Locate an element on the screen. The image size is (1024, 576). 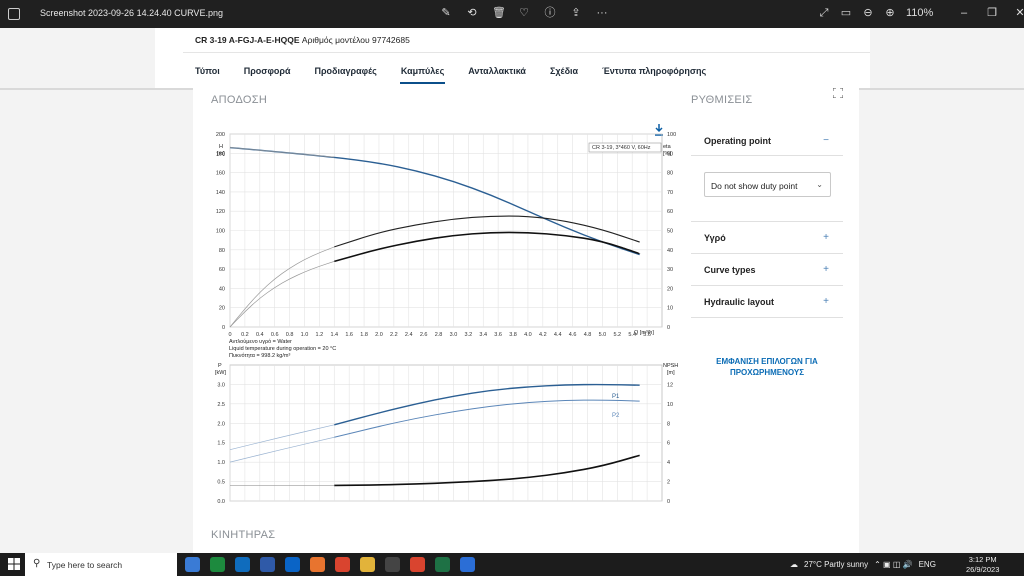
npsh-axis-label: NPSH is located at coordinates (670, 366).